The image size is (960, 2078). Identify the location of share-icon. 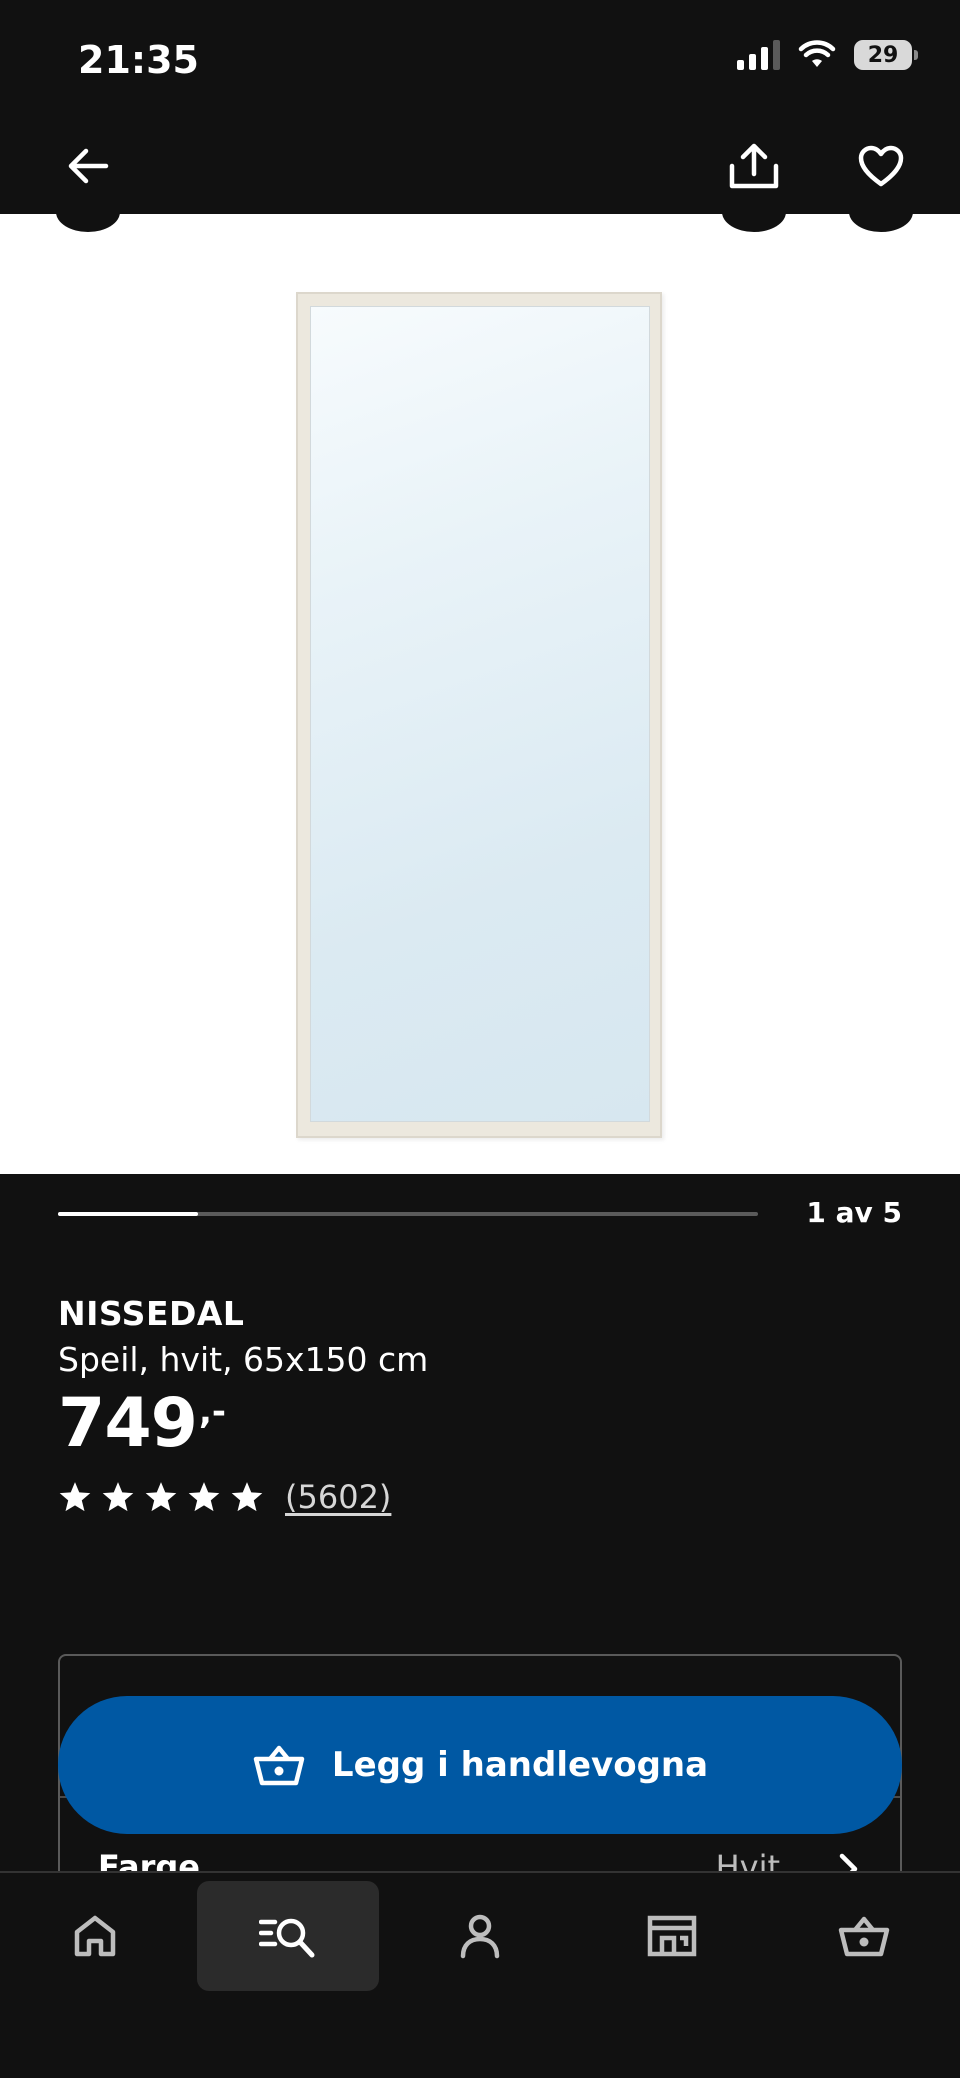
(754, 166).